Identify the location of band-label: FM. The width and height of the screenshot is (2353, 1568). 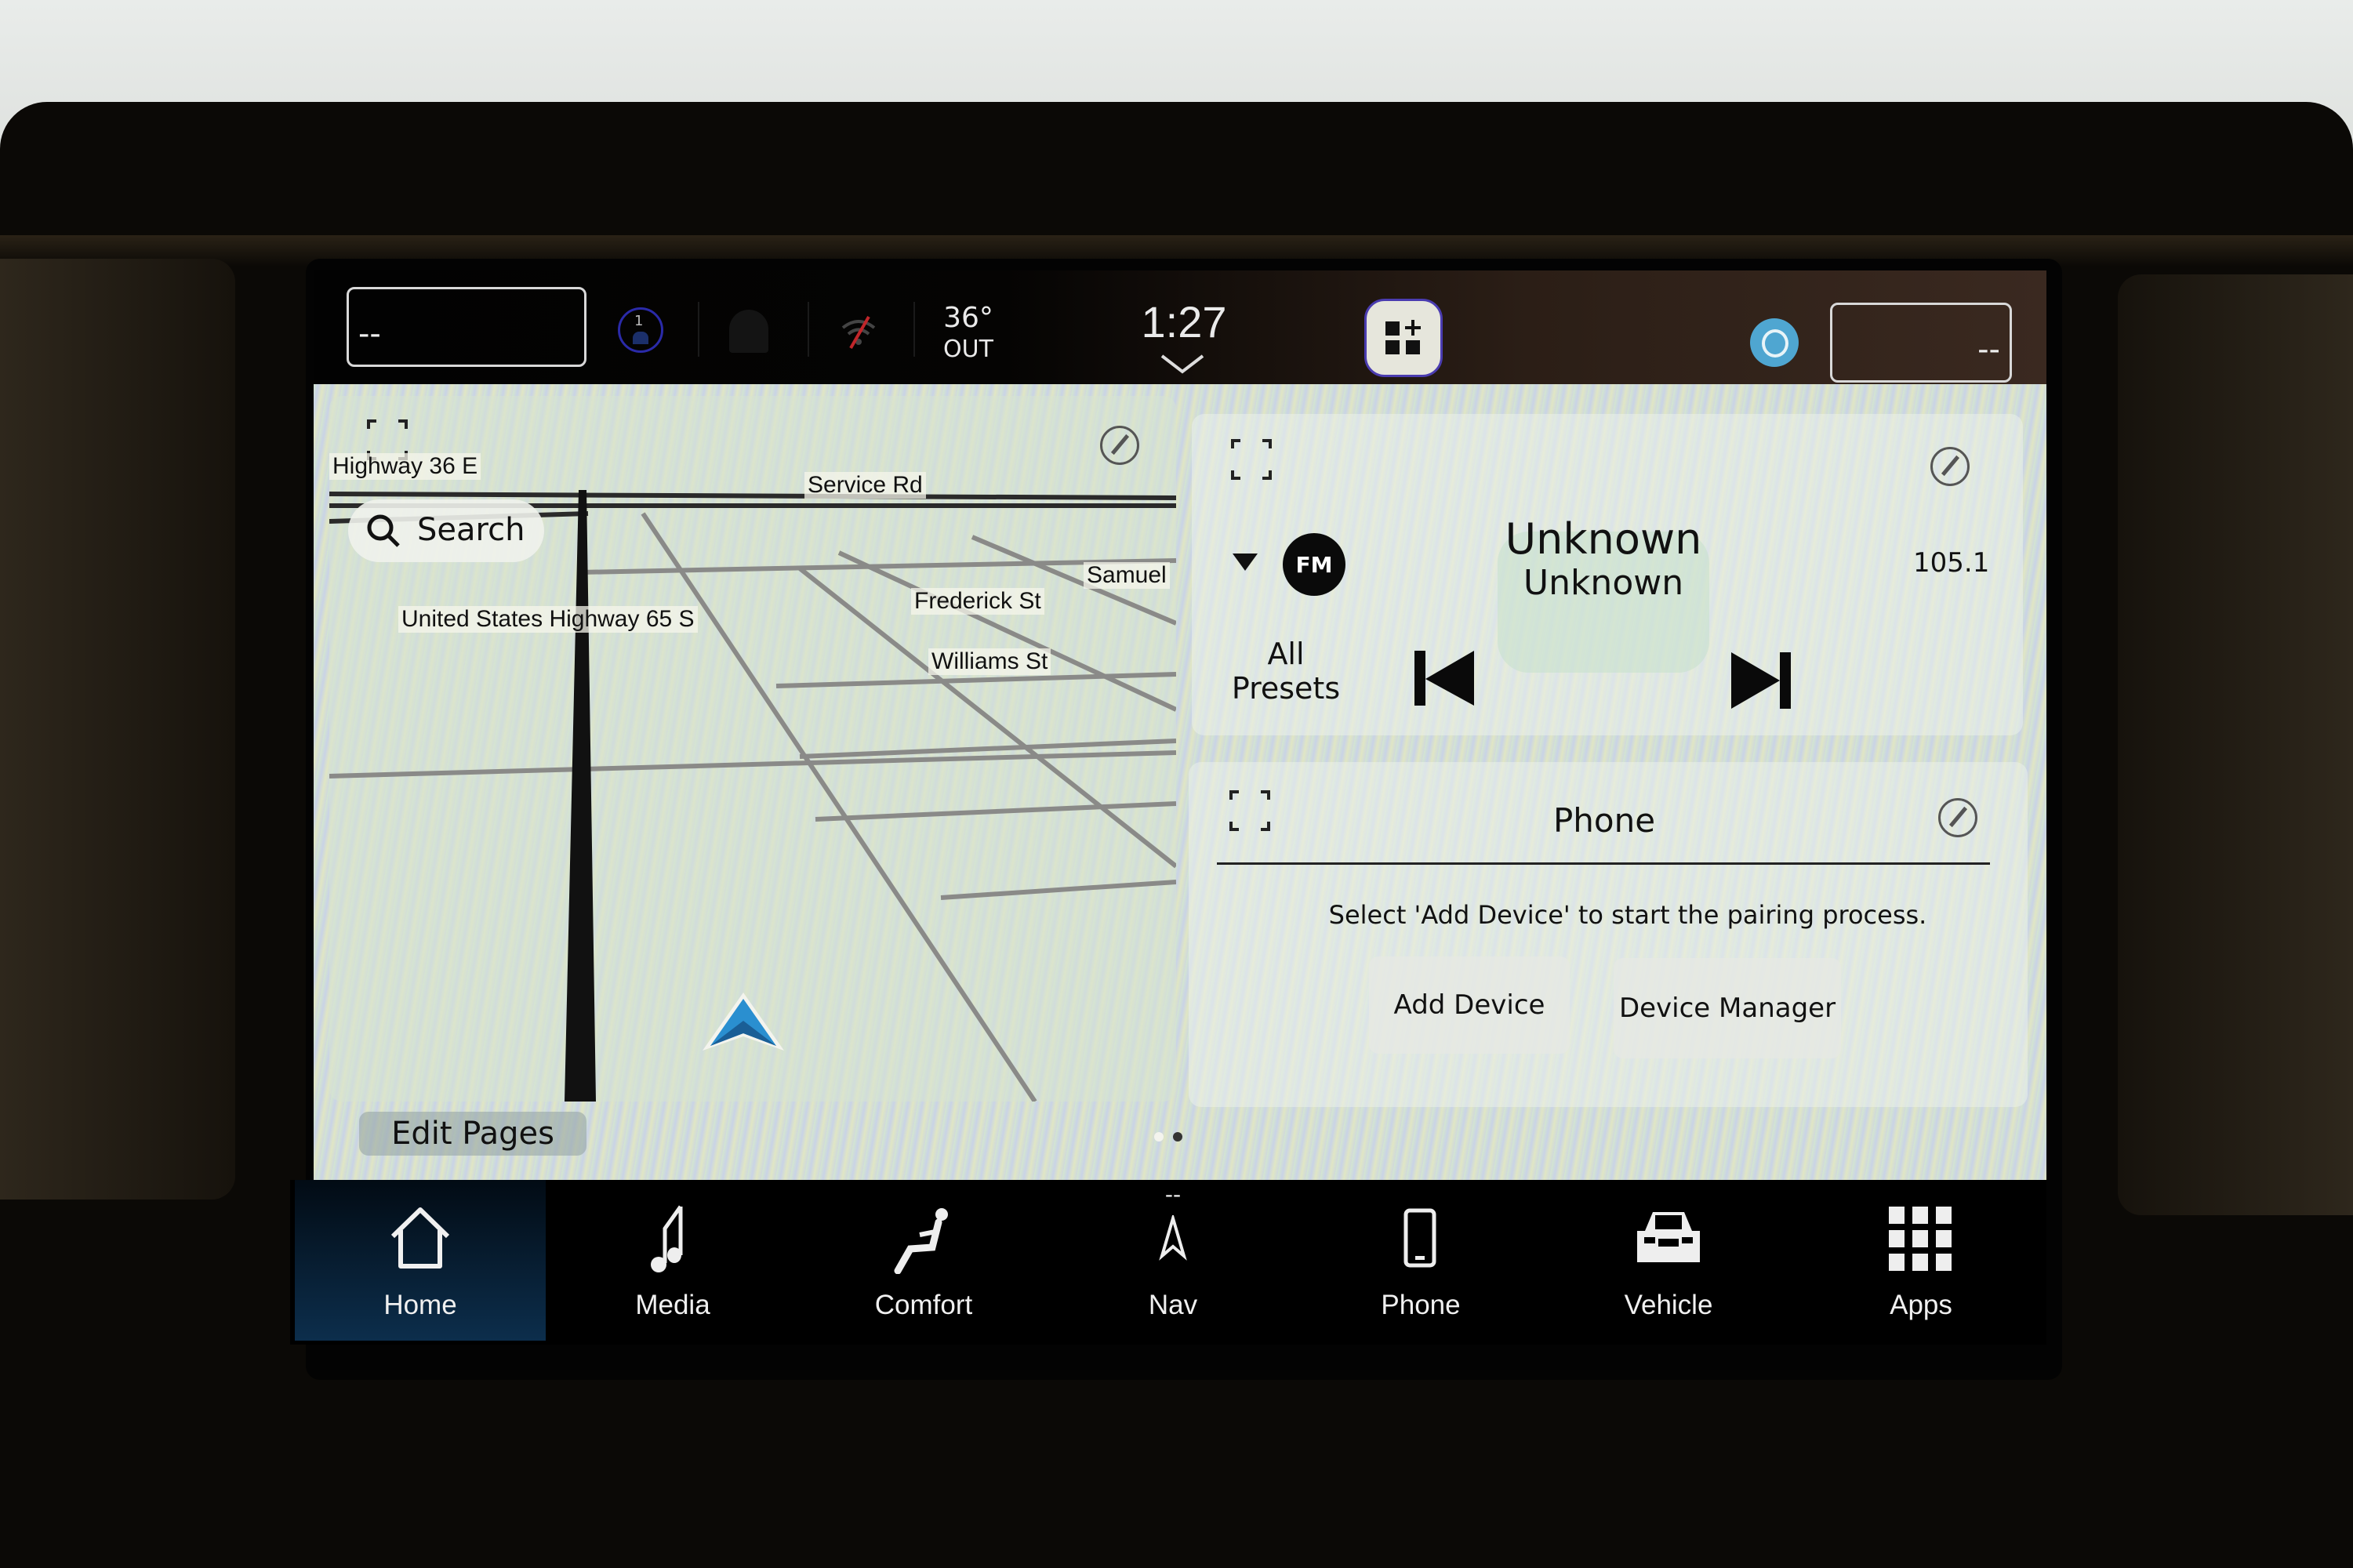
(1314, 564).